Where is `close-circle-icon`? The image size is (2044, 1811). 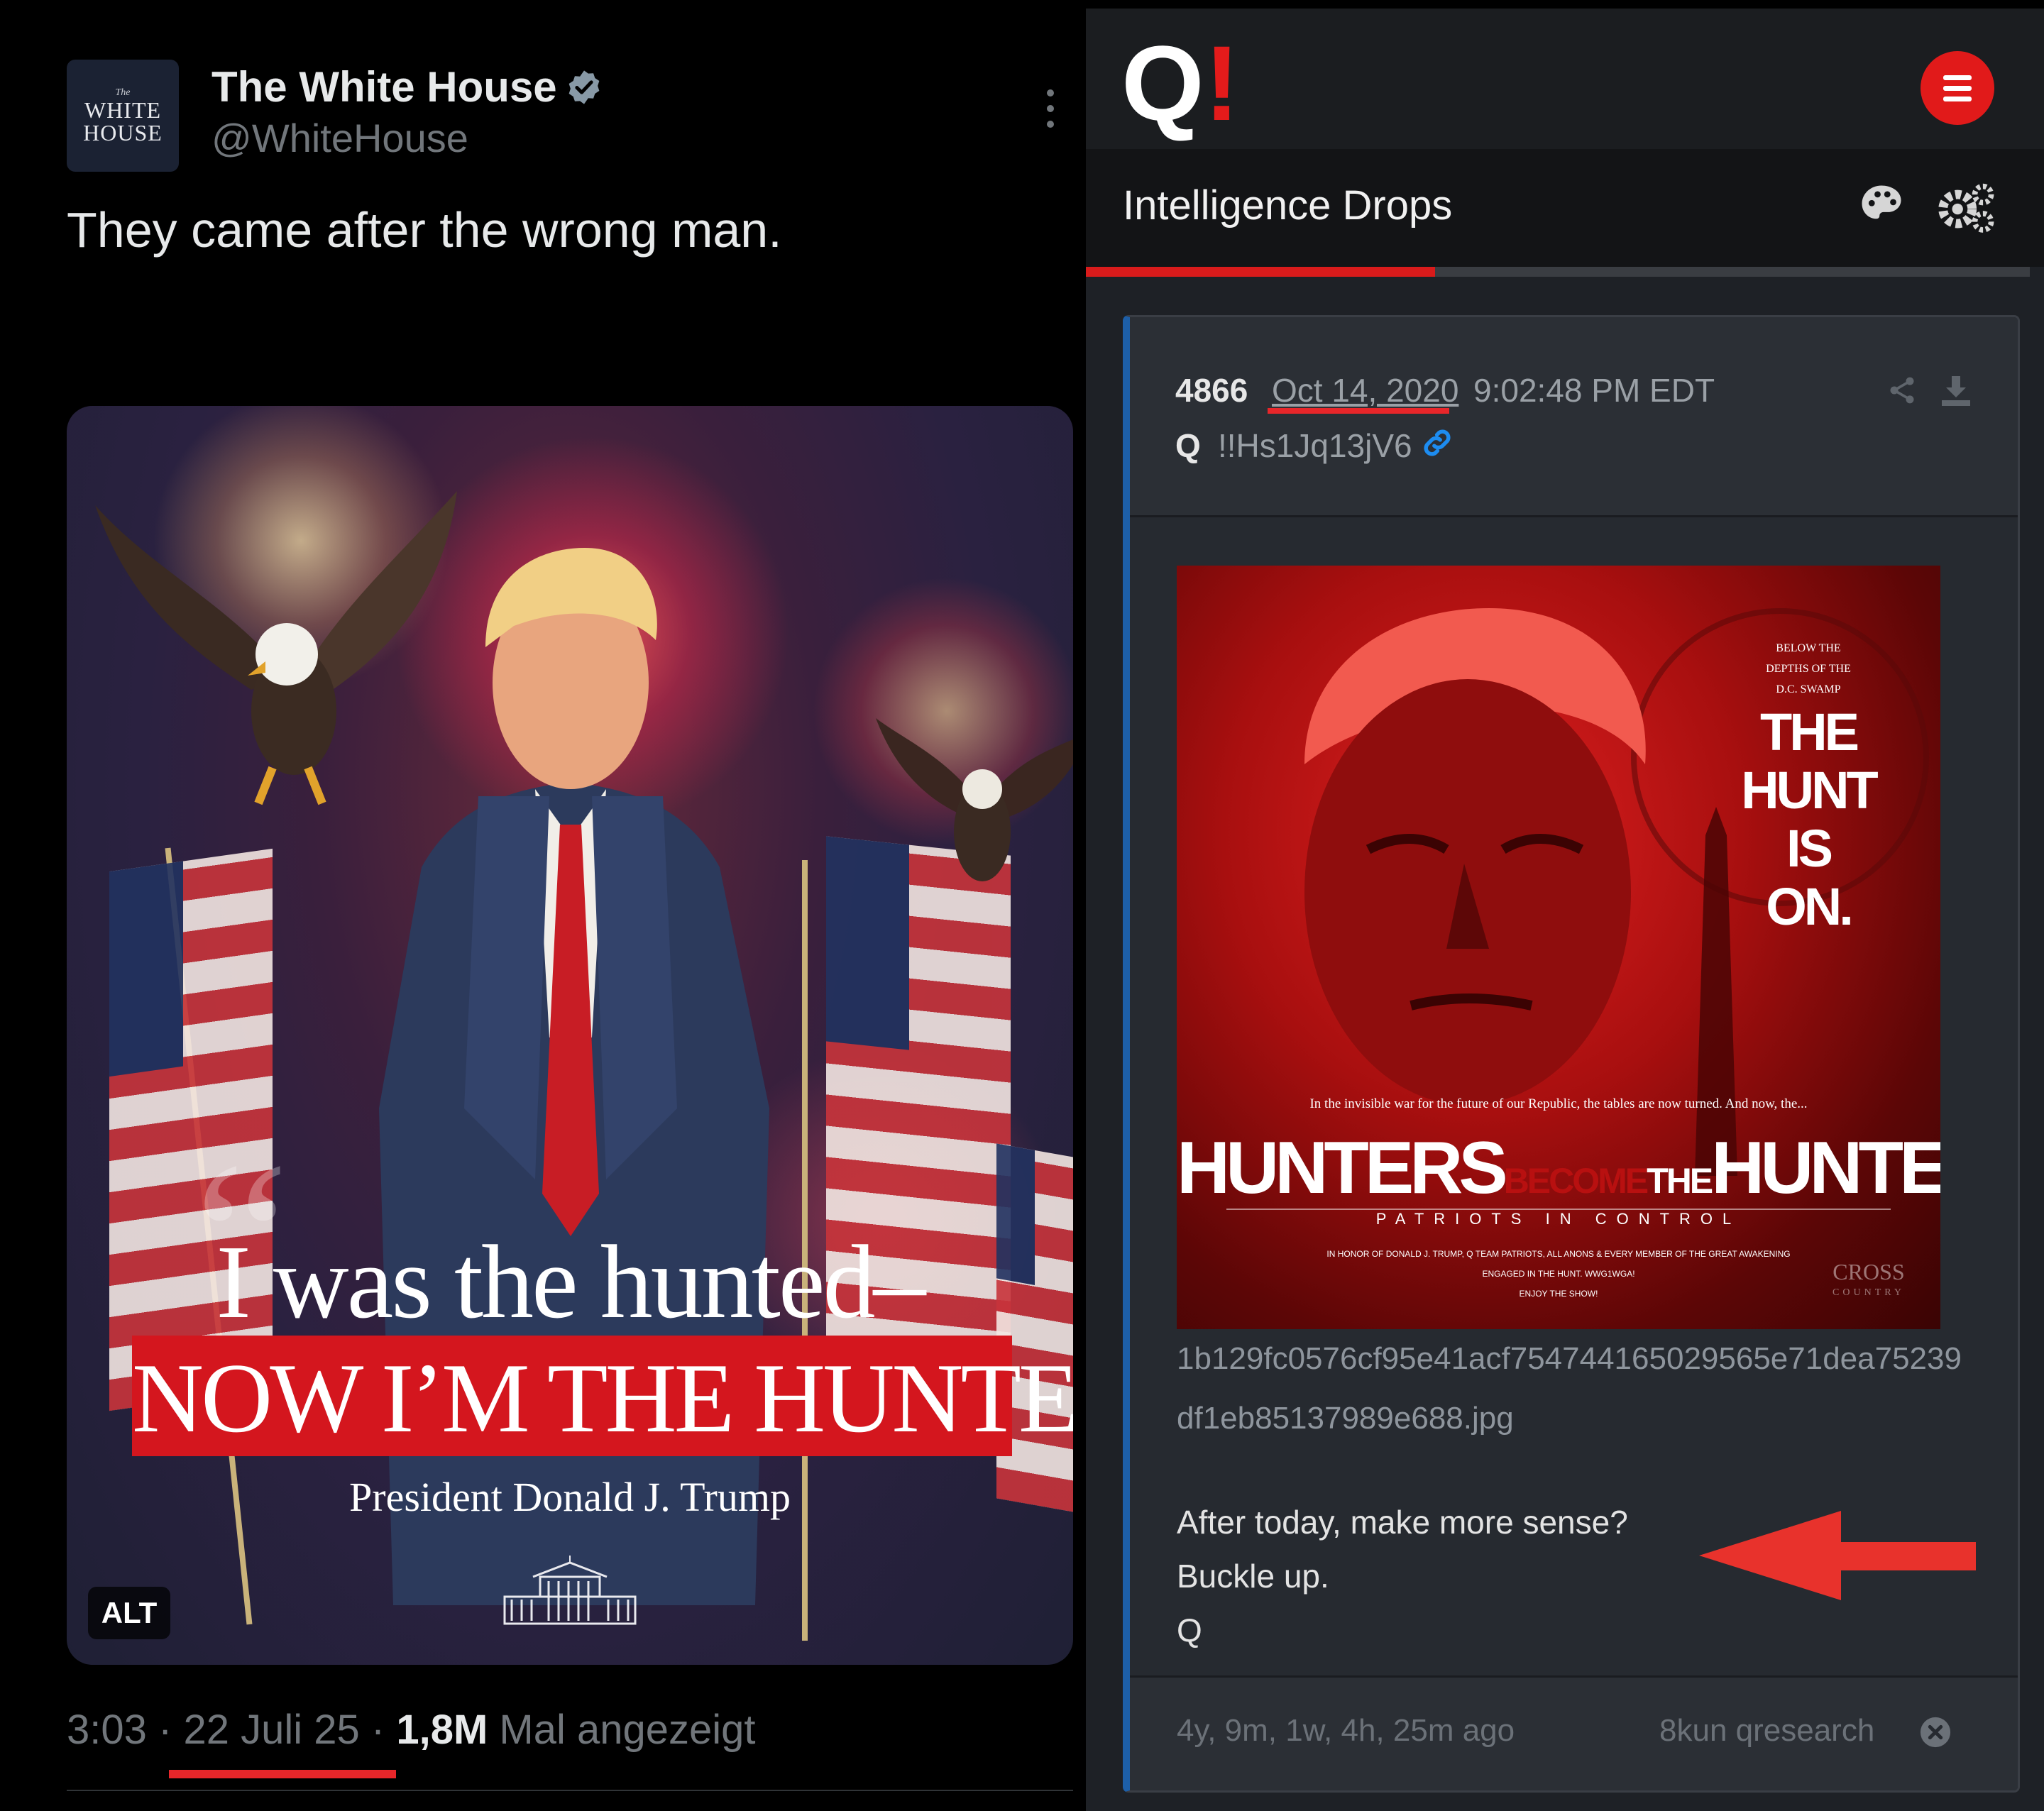
close-circle-icon is located at coordinates (1935, 1732).